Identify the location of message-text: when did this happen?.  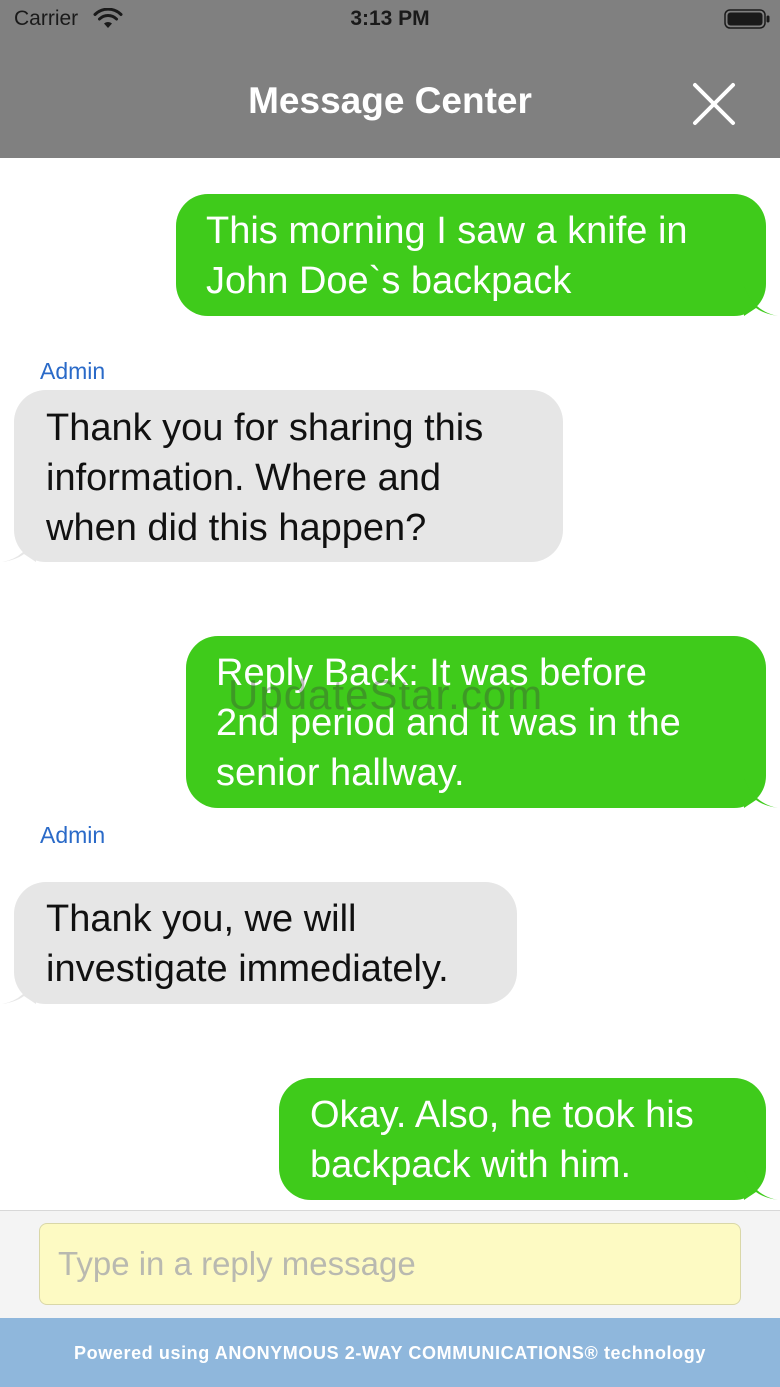
(236, 528).